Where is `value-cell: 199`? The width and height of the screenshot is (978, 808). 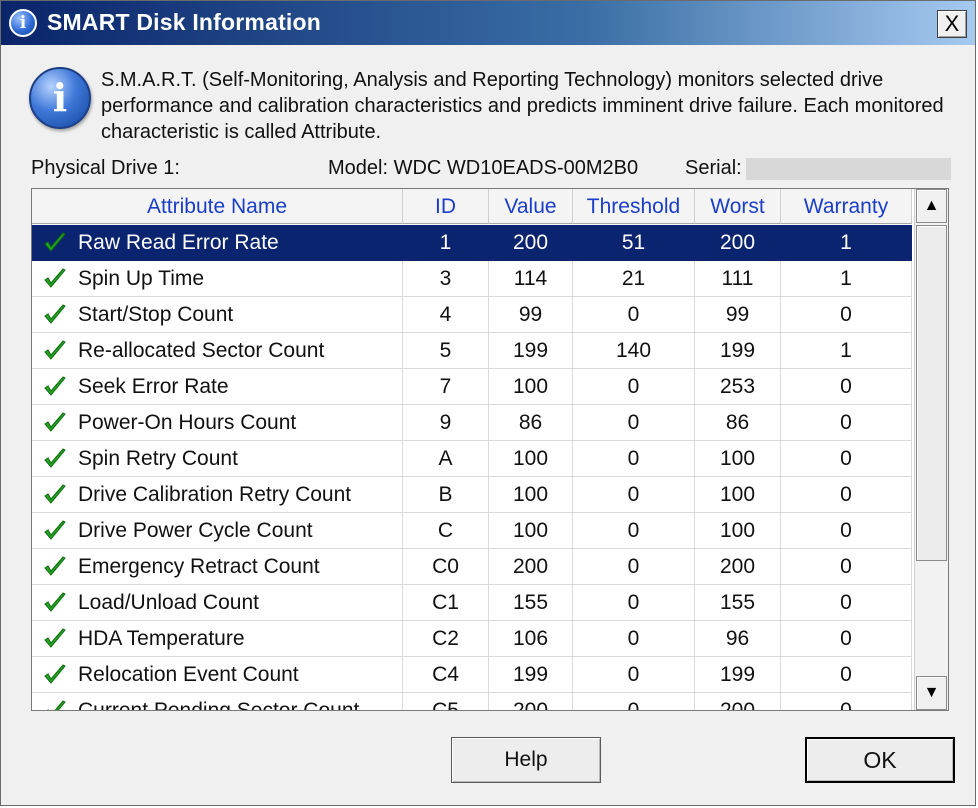
value-cell: 199 is located at coordinates (531, 675).